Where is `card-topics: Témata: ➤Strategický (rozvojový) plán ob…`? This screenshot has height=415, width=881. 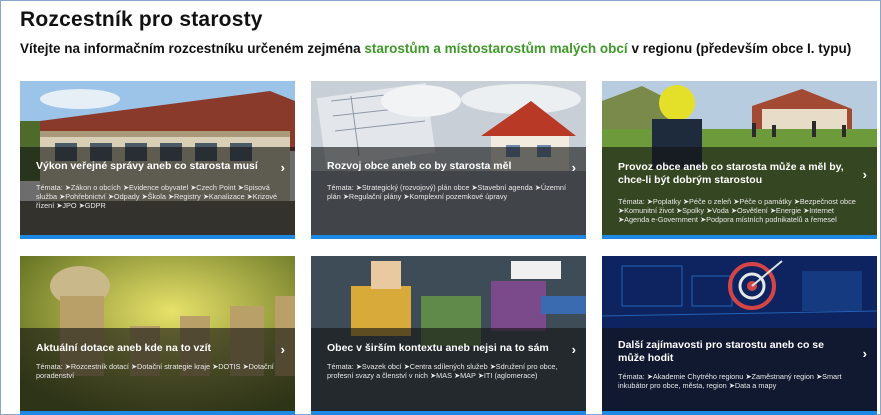 card-topics: Témata: ➤Strategický (rozvojový) plán ob… is located at coordinates (446, 192).